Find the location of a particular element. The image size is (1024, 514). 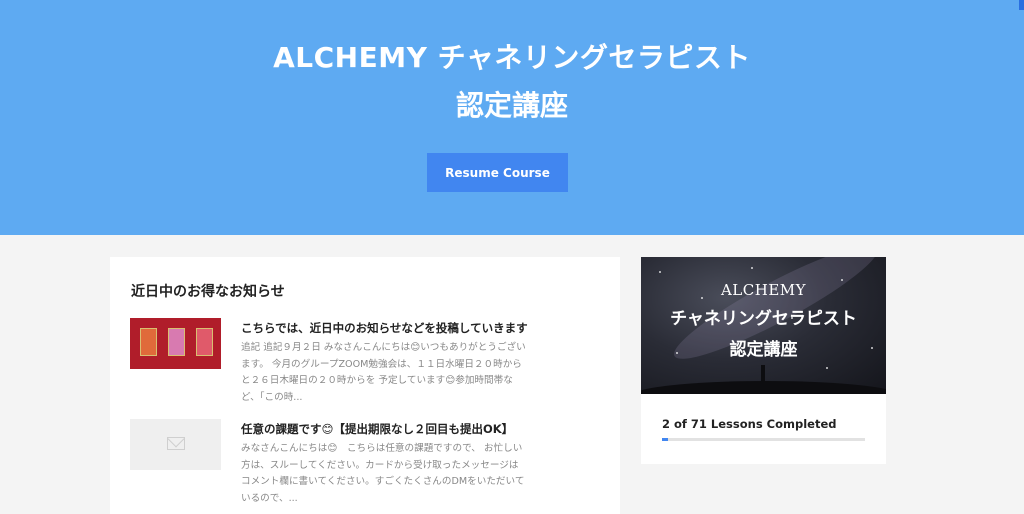

progress-bar is located at coordinates (763, 439).